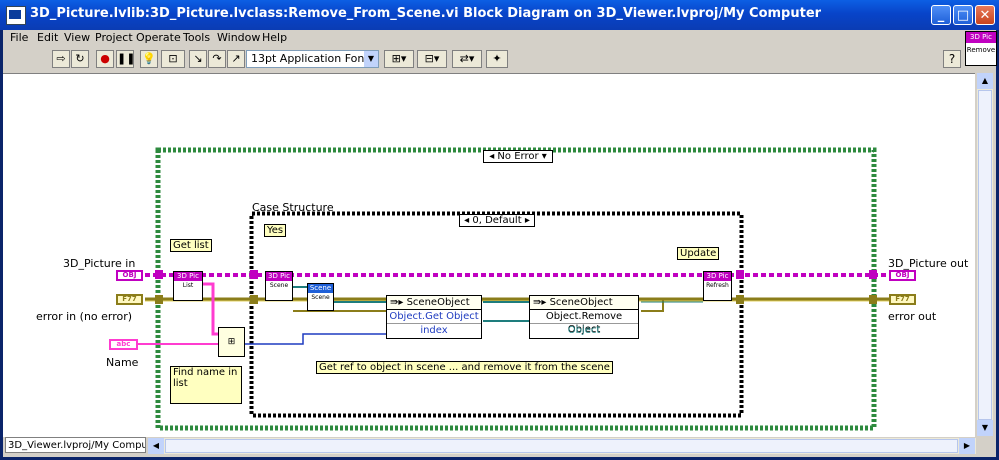 Image resolution: width=999 pixels, height=460 pixels. What do you see at coordinates (544, 156) in the screenshot?
I see `chevron-down-icon: ▾` at bounding box center [544, 156].